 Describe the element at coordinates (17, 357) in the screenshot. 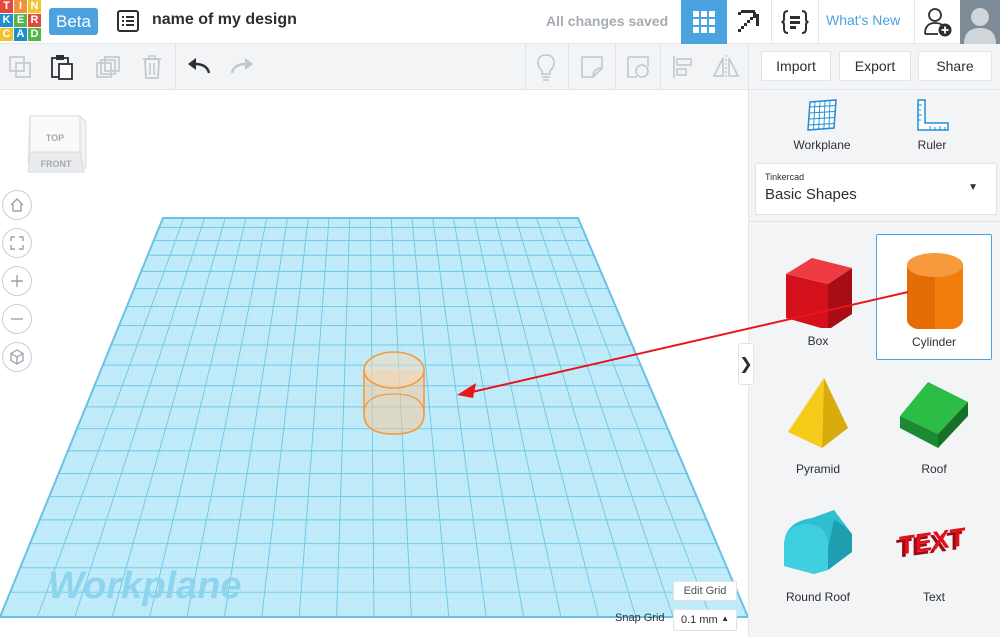

I see `perspective-icon` at that location.